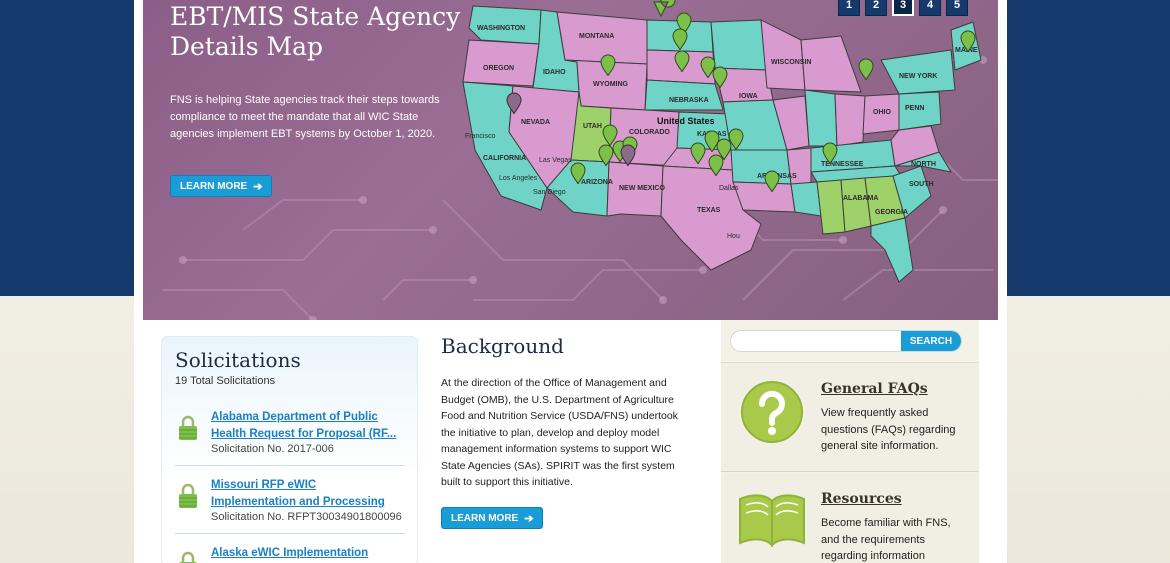 This screenshot has width=1170, height=563. I want to click on slide-pager: 1 2 3 4 5, so click(903, 8).